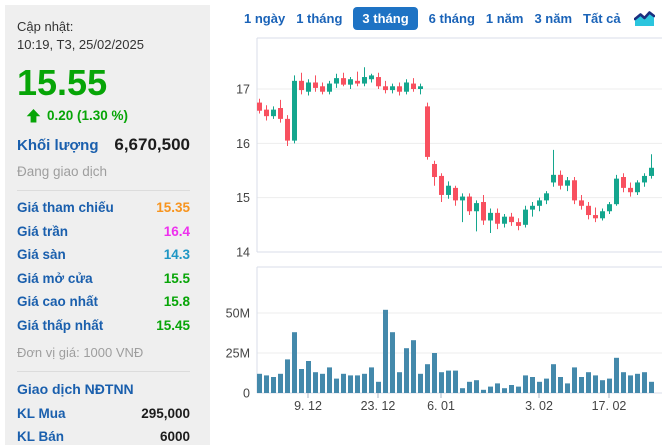 Image resolution: width=670 pixels, height=445 pixels. I want to click on price-change-row: 0.20 (1.30 %), so click(108, 115).